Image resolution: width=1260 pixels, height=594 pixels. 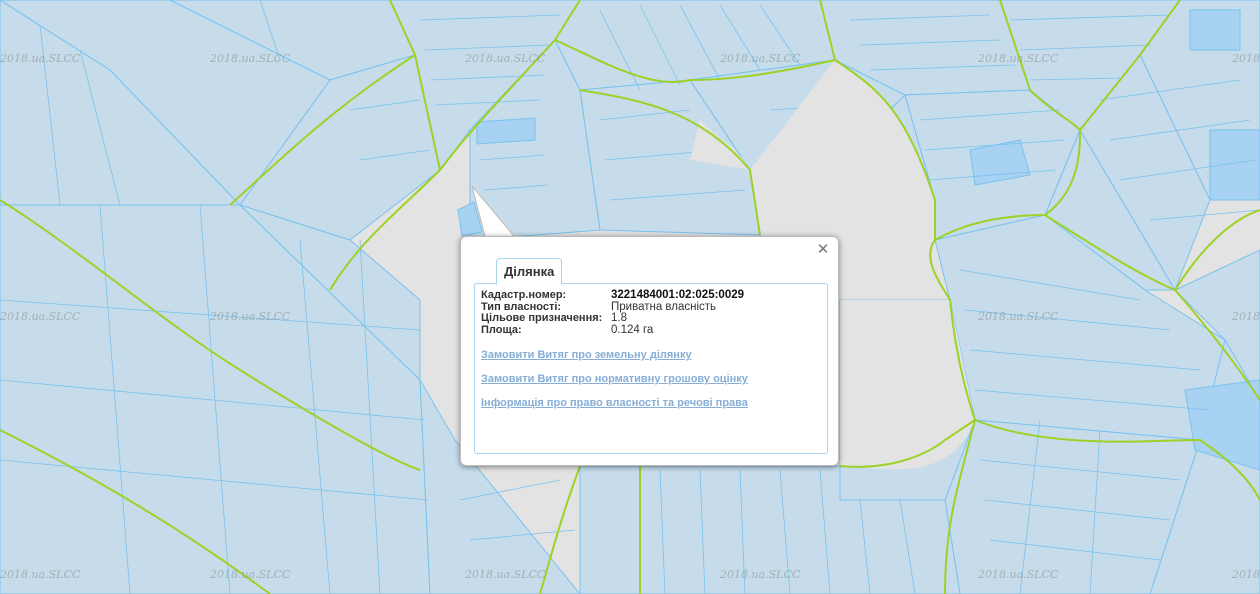 I want to click on field-value: 3221484001:02:025:0029, so click(x=678, y=295).